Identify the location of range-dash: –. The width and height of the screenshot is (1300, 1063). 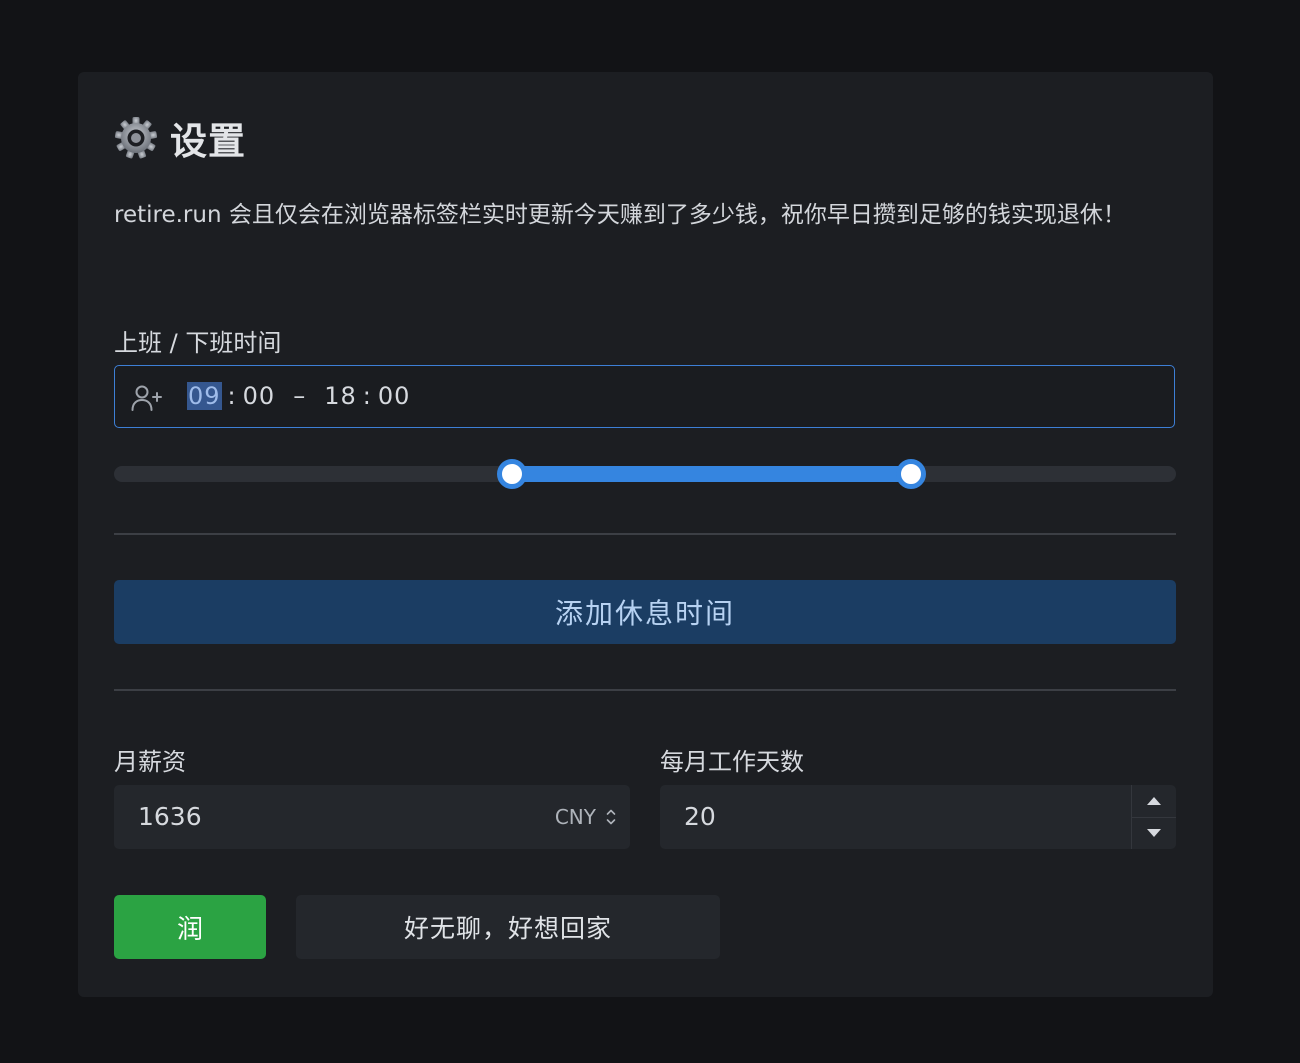
(300, 396).